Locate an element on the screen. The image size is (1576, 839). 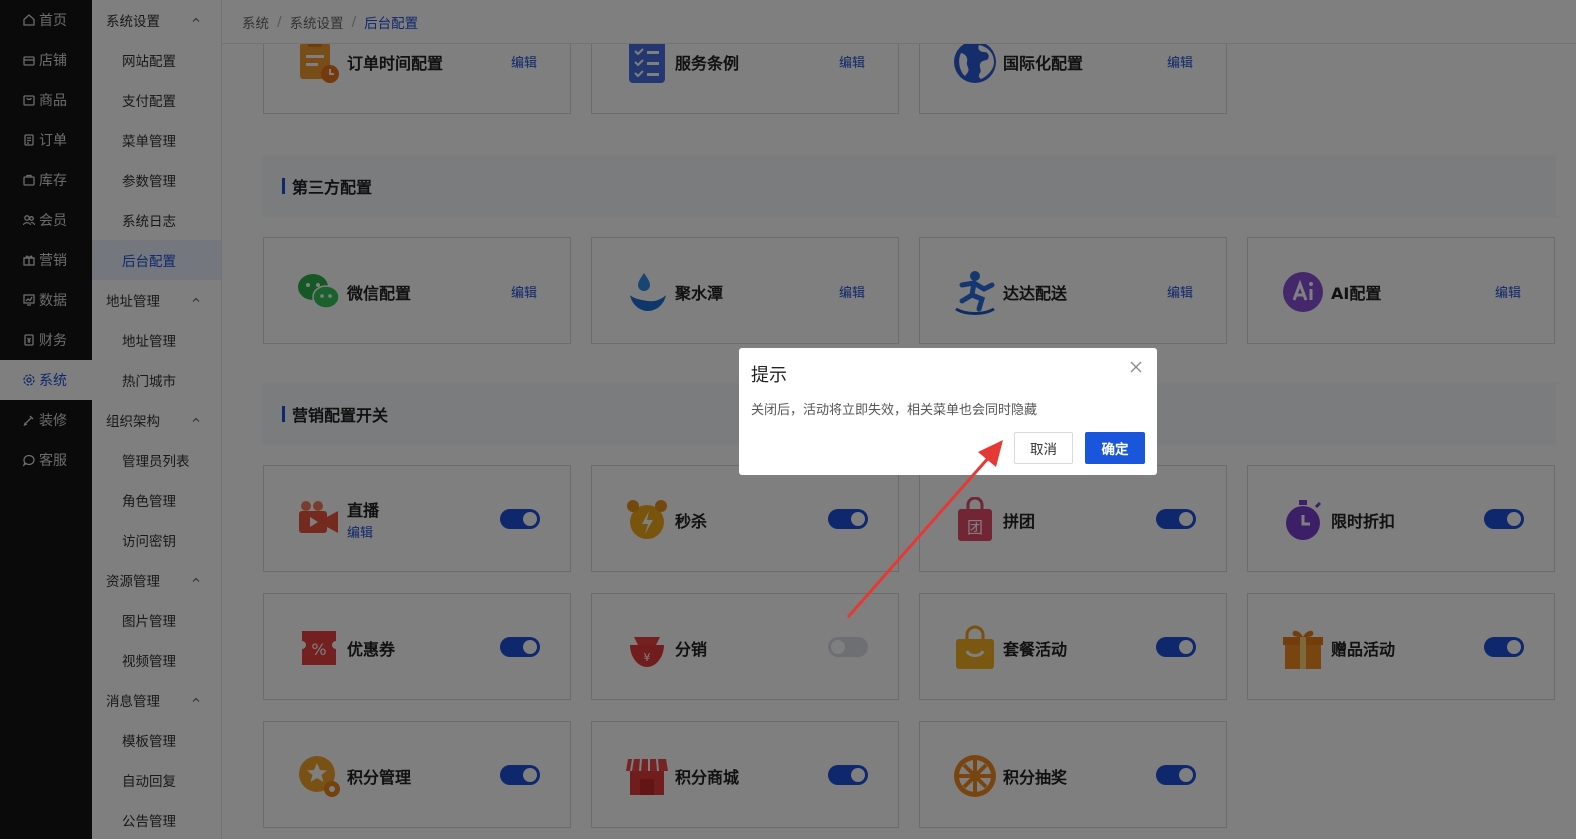
close-icon is located at coordinates (1136, 367).